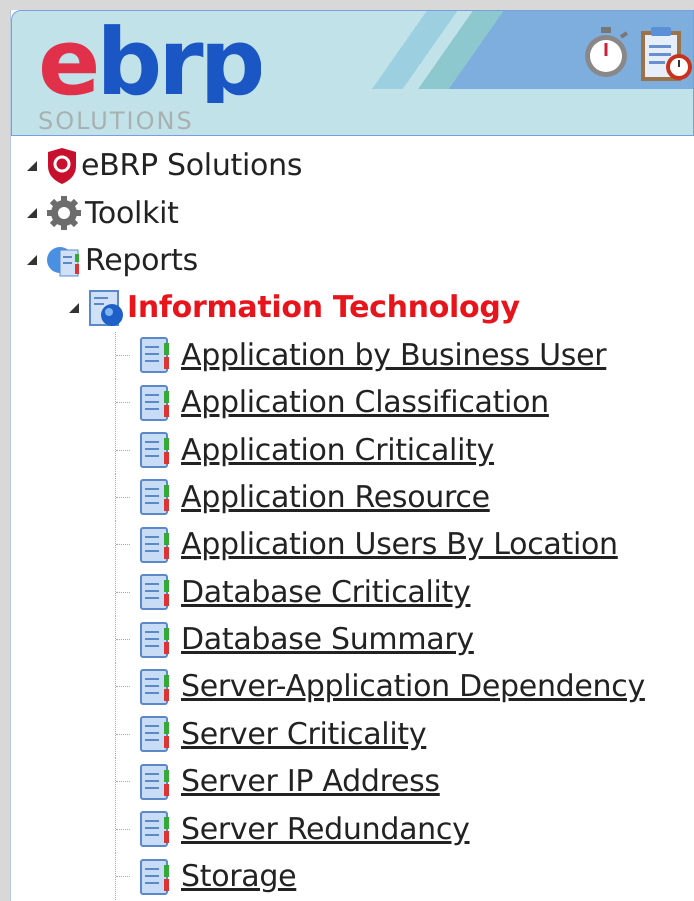 This screenshot has height=901, width=694. What do you see at coordinates (327, 640) in the screenshot?
I see `report-link: Database Summary` at bounding box center [327, 640].